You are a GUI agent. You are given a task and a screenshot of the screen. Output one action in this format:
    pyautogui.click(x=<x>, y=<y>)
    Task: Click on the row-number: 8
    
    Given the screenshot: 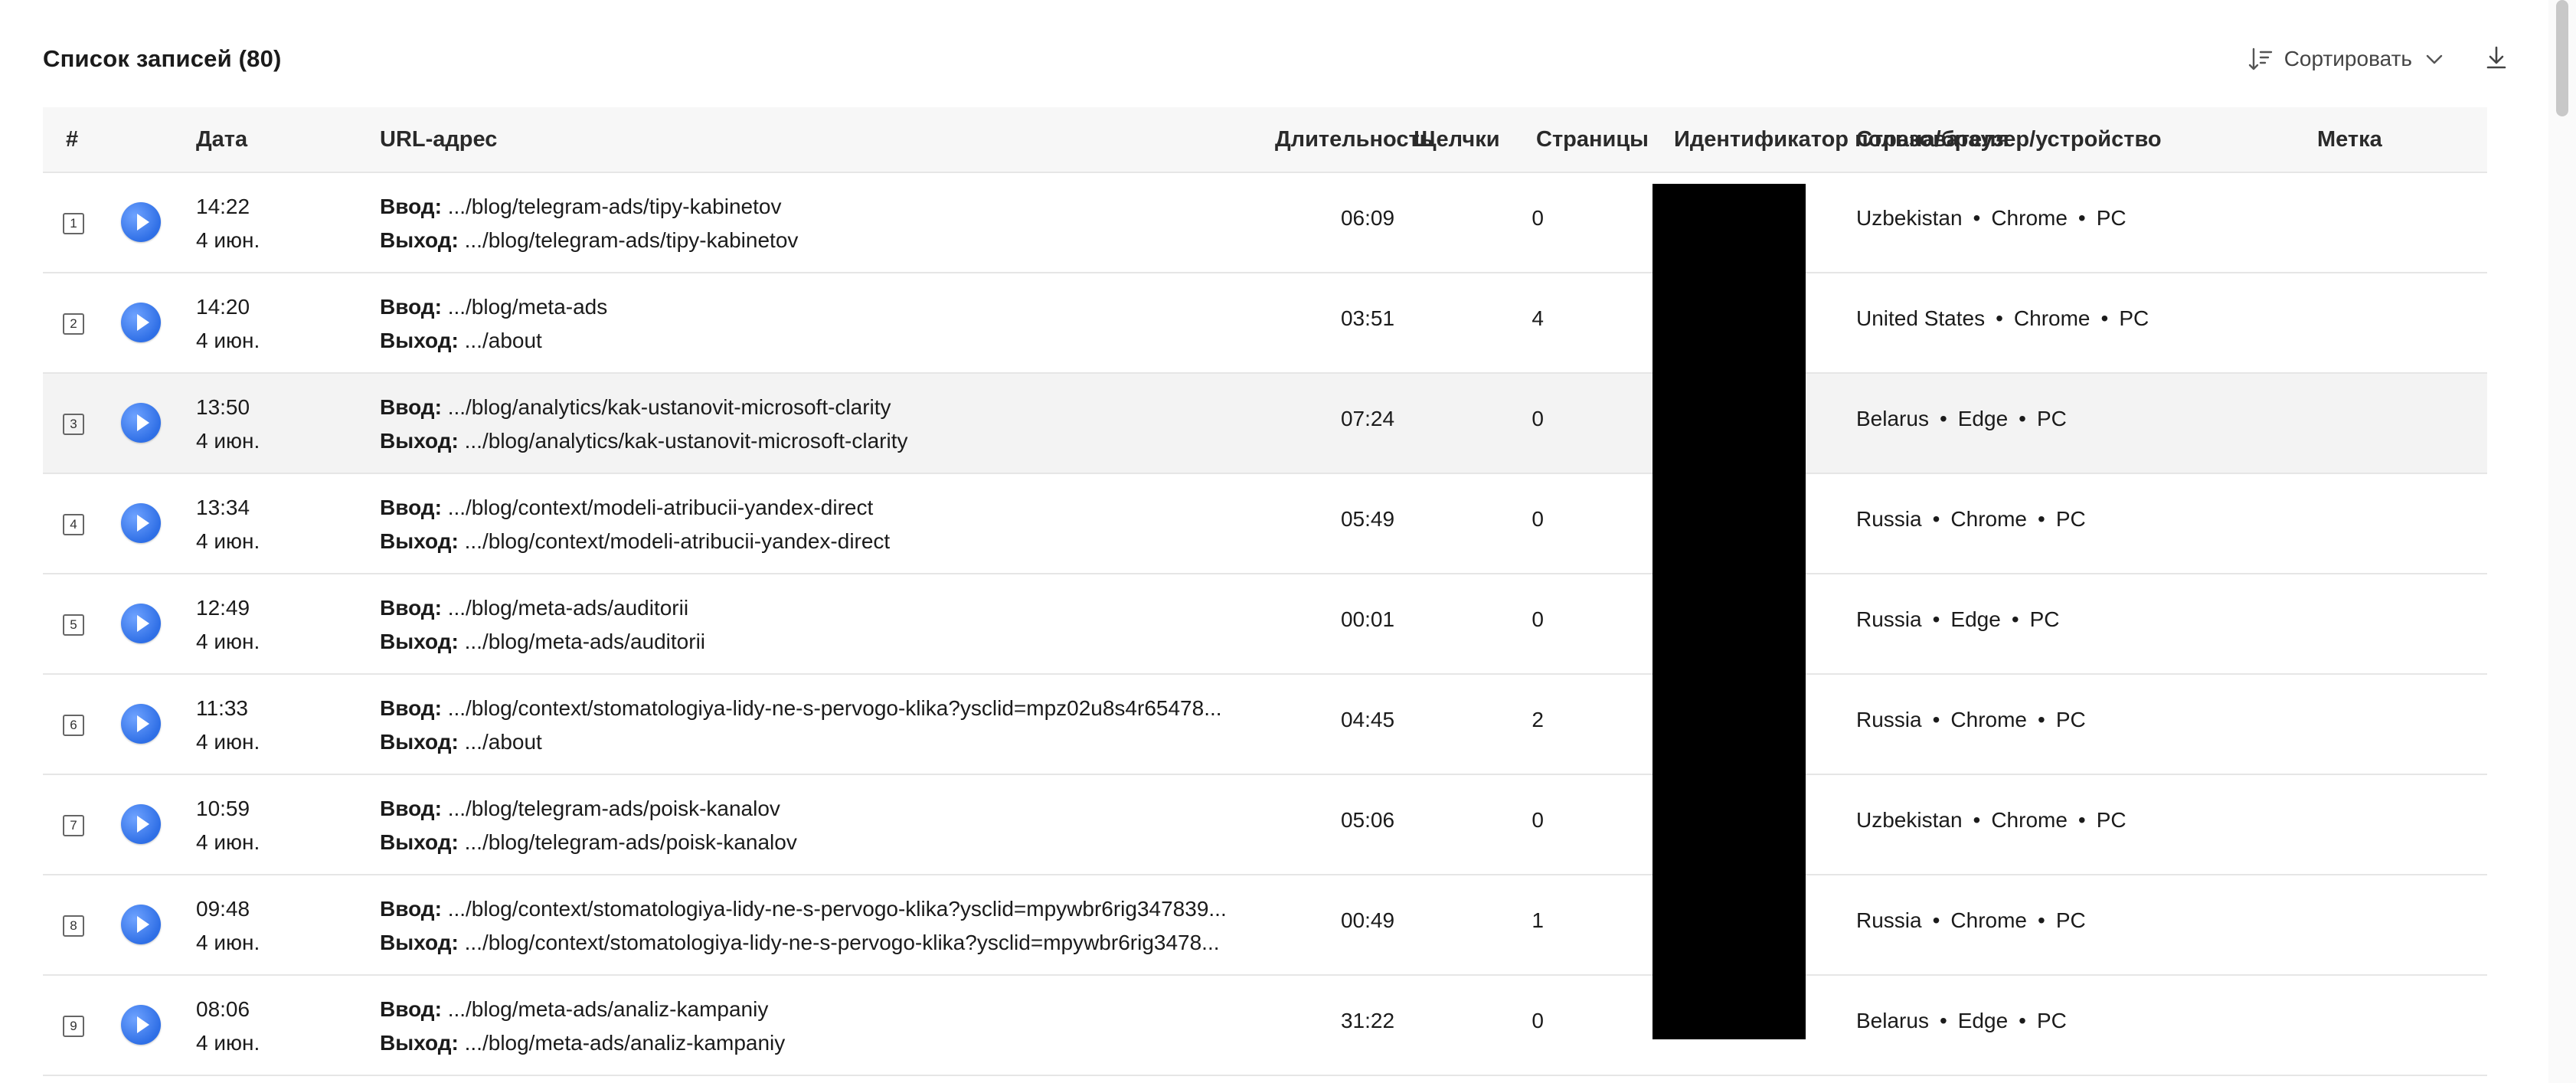 What is the action you would take?
    pyautogui.click(x=73, y=926)
    